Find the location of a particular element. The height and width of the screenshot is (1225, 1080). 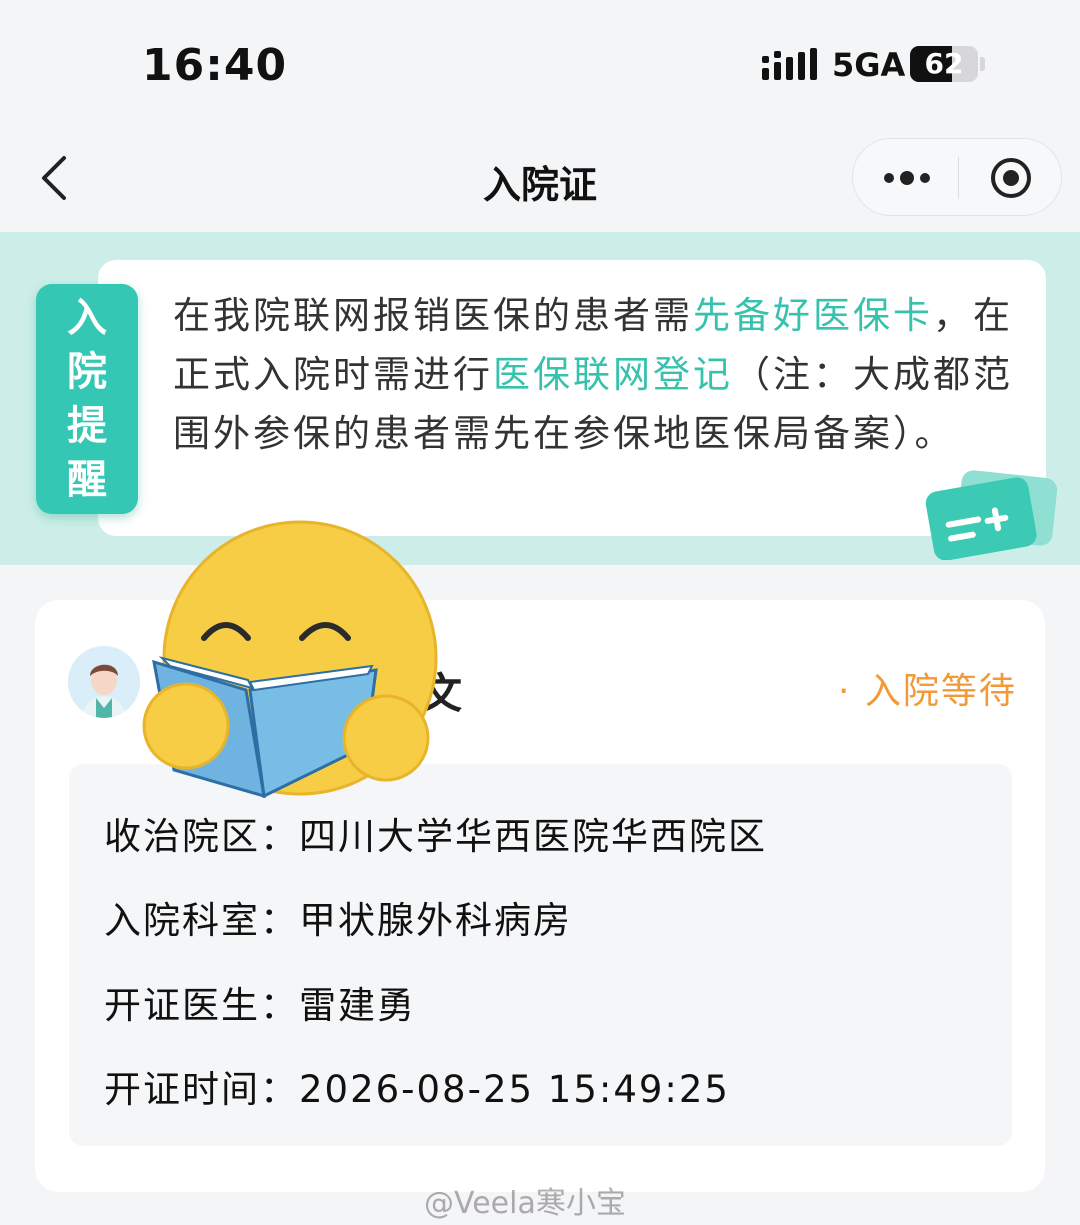

reminder-tag: 入 院 提 醒 is located at coordinates (87, 399).